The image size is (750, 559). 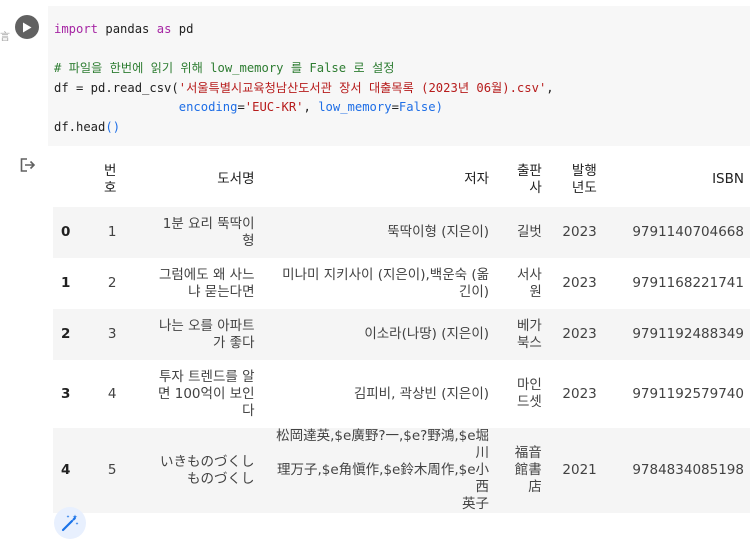 I want to click on column-header-author: 저자, so click(x=477, y=179).